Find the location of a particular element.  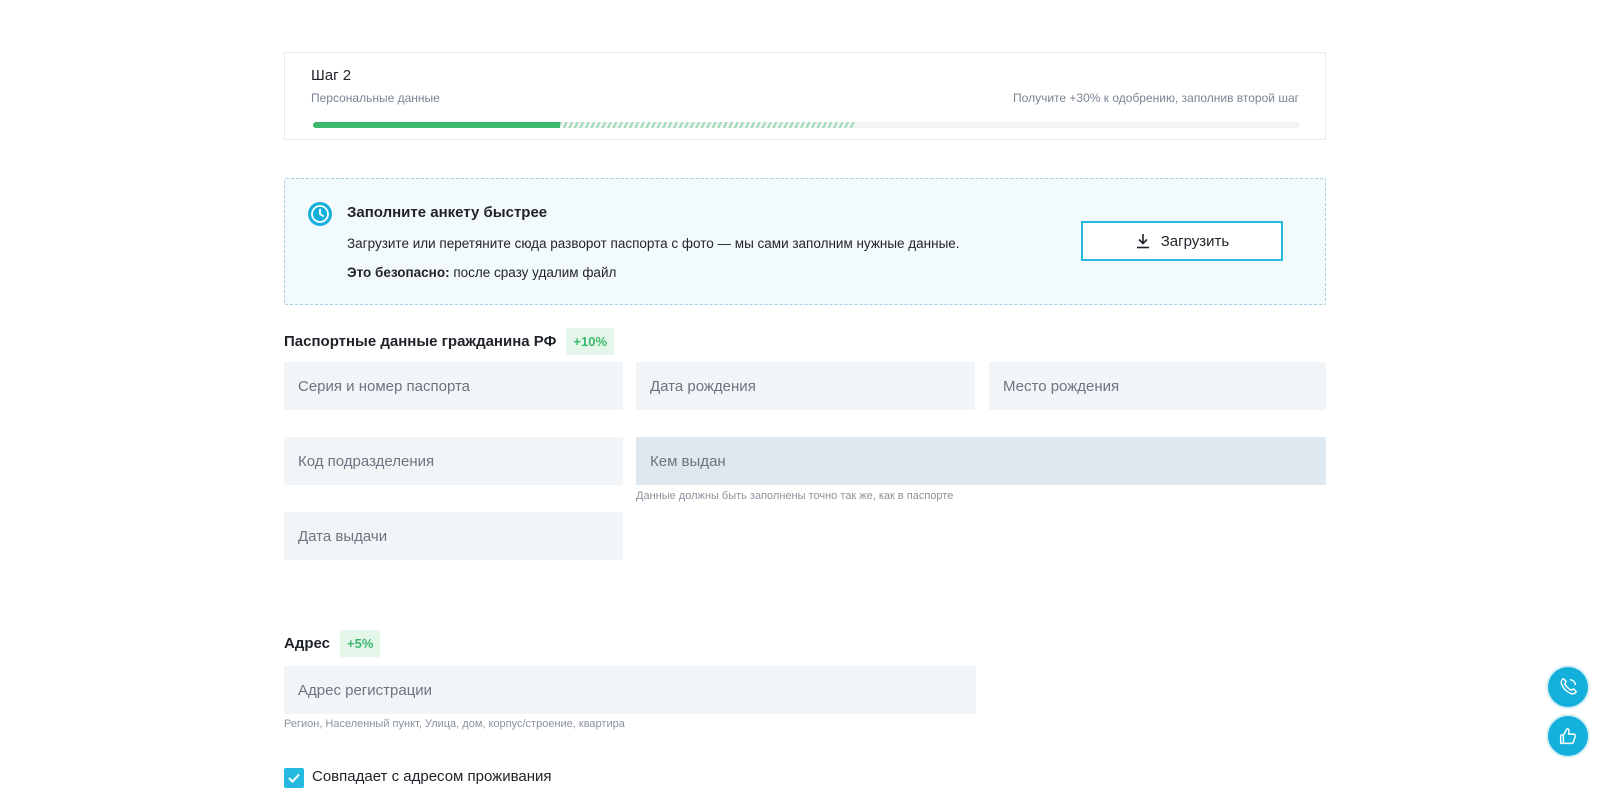

upload-safety-note: Это безопасно: после сразу удалим файл is located at coordinates (481, 272).